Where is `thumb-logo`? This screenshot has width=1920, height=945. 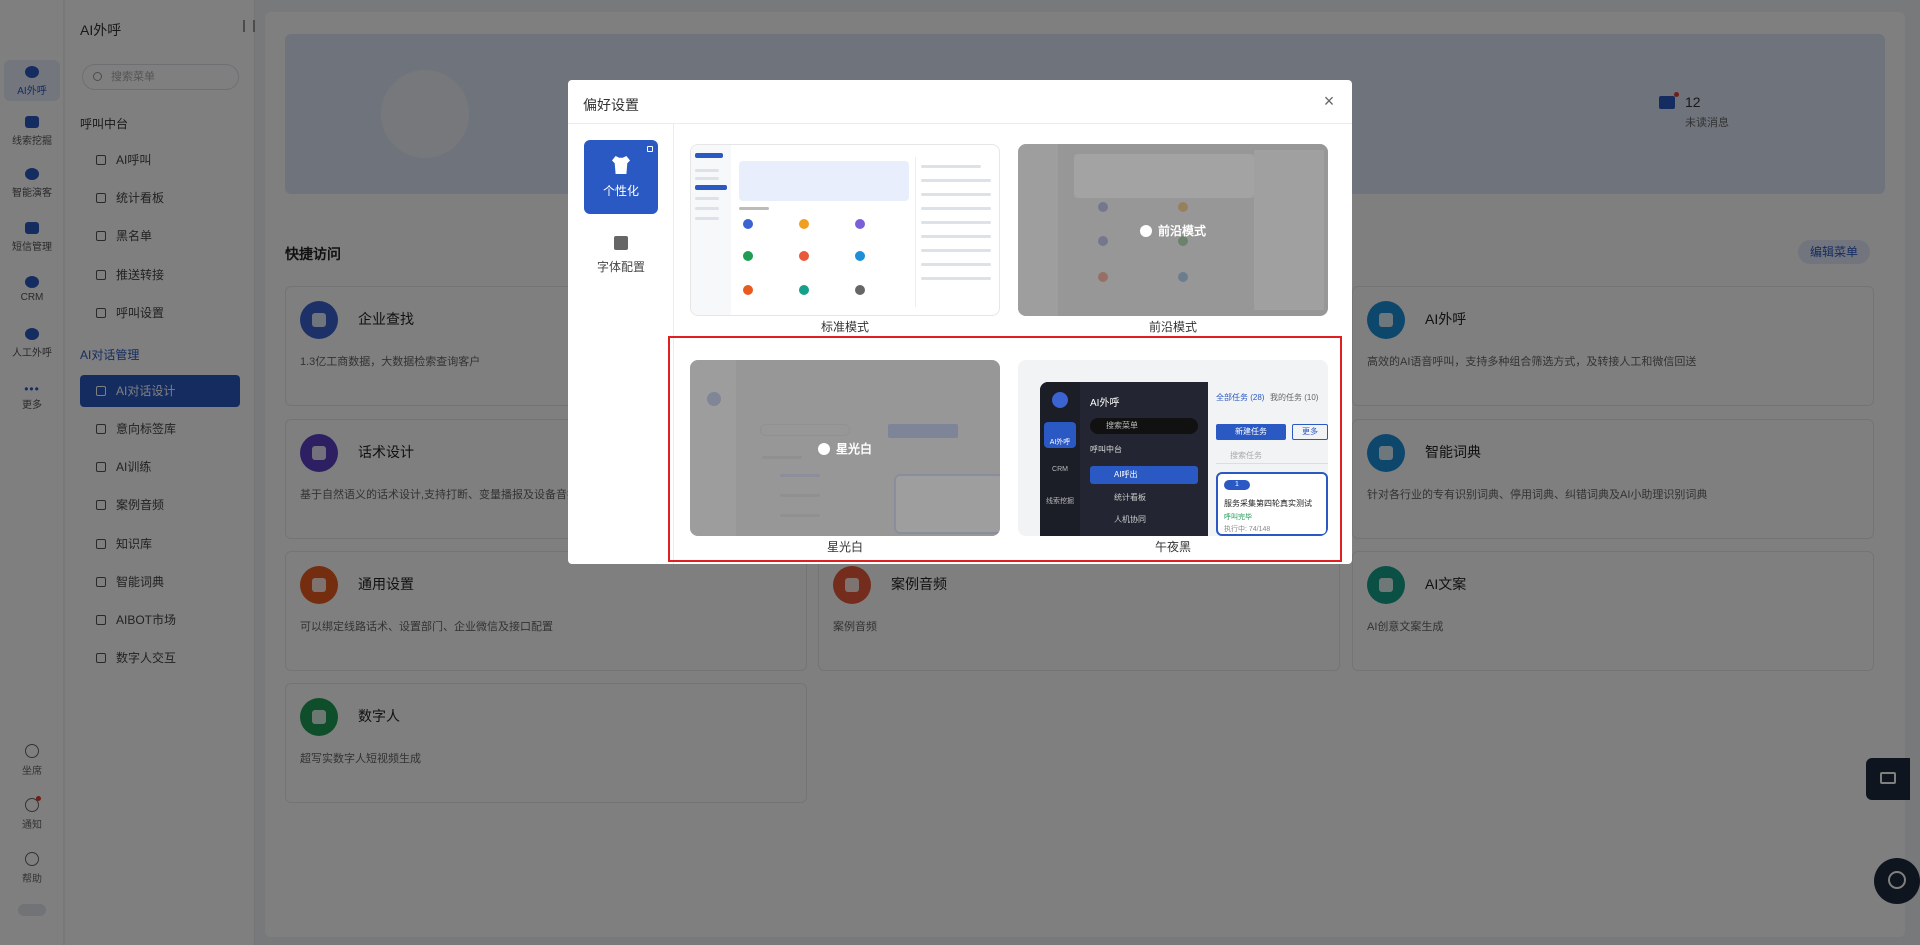 thumb-logo is located at coordinates (709, 155).